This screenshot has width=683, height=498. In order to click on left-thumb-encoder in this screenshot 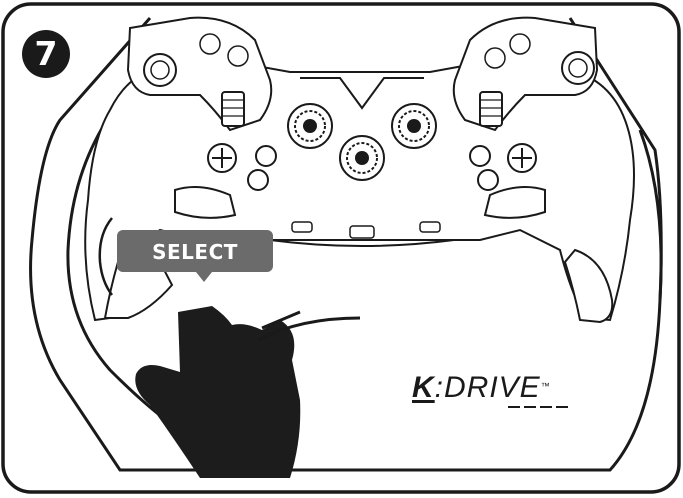, I will do `click(233, 109)`.